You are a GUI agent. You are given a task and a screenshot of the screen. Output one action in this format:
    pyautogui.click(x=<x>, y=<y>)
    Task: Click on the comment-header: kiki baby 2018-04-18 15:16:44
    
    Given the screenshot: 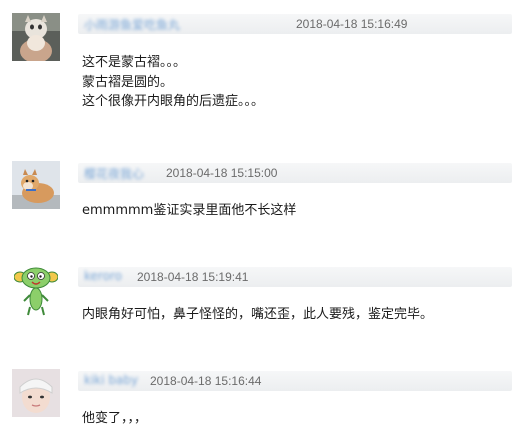 What is the action you would take?
    pyautogui.click(x=295, y=381)
    